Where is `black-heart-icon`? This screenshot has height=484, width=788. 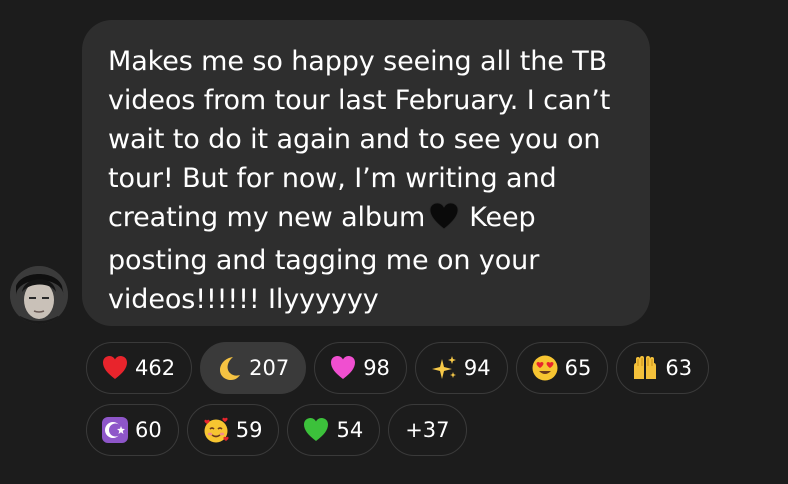
black-heart-icon is located at coordinates (444, 221).